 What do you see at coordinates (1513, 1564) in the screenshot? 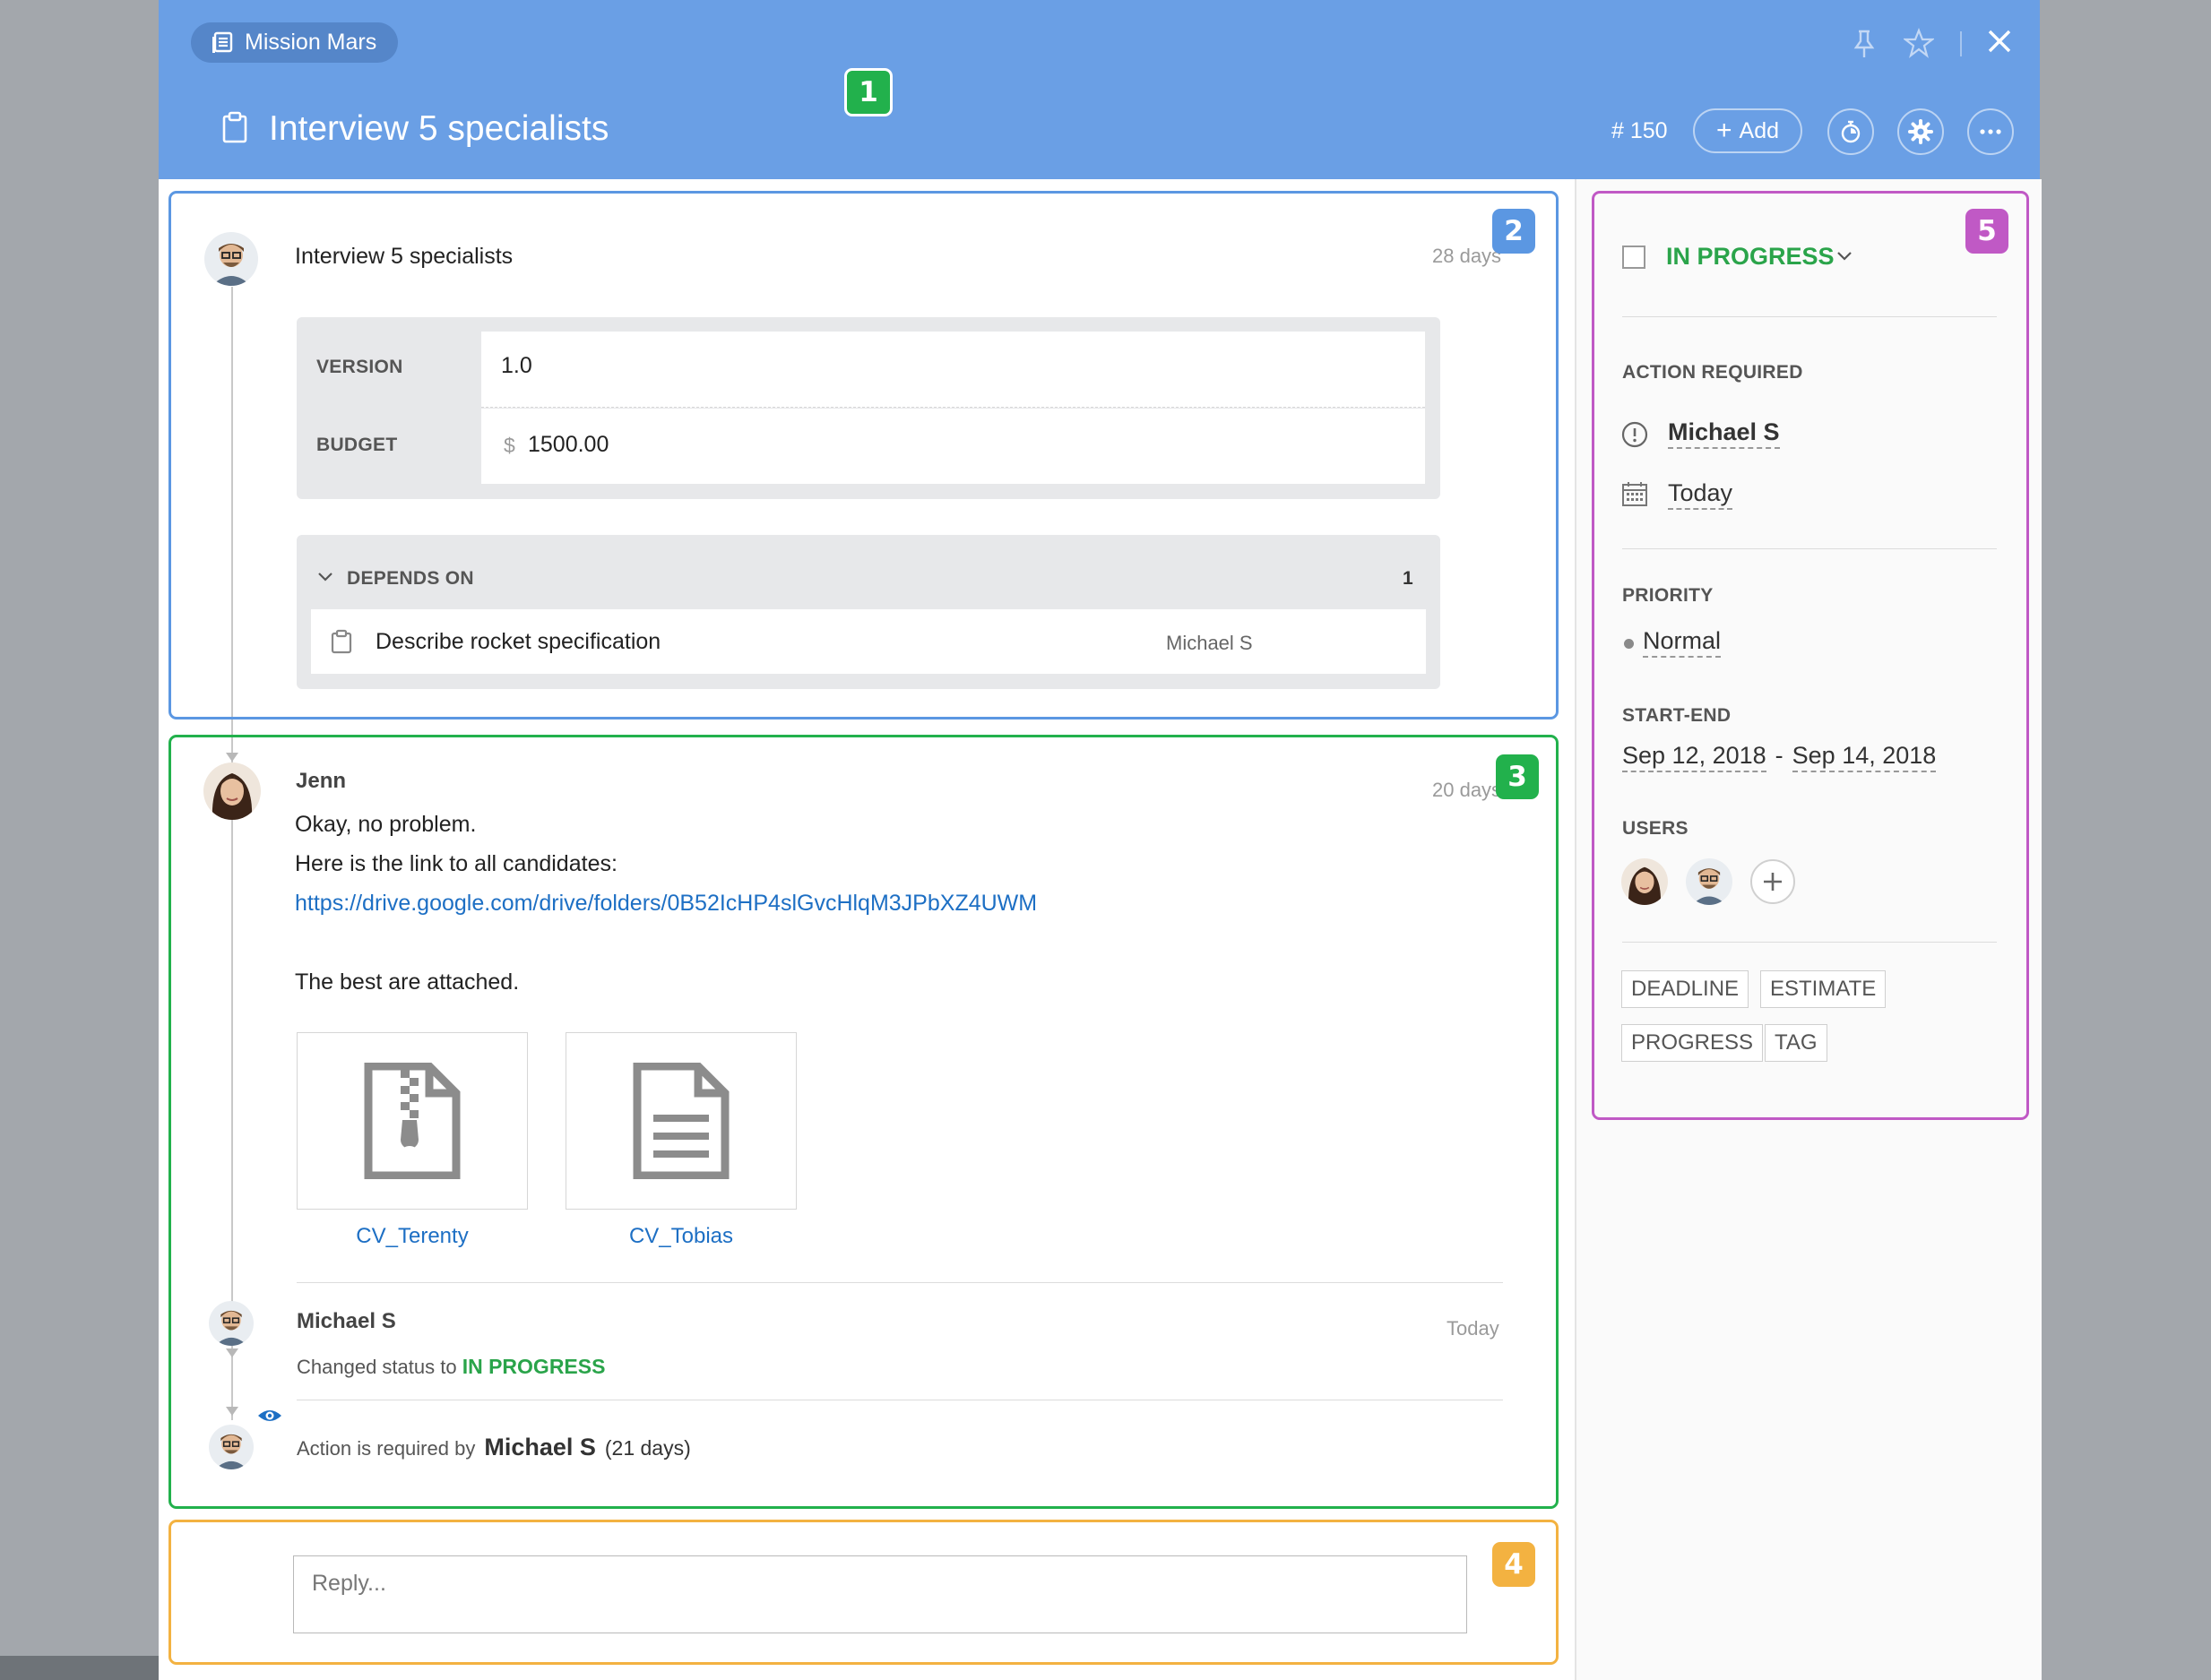
I see `callout-marker-4: 4` at bounding box center [1513, 1564].